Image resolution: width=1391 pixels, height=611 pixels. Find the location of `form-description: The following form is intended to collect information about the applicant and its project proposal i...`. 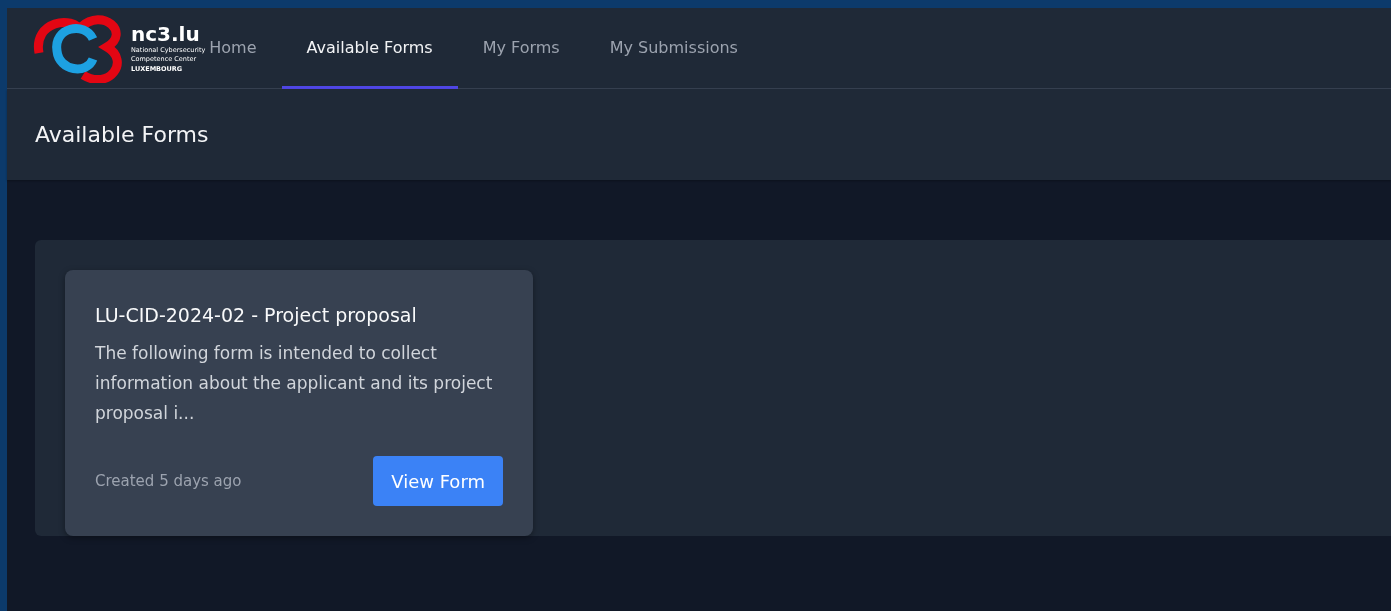

form-description: The following form is intended to collect information about the applicant and its project proposal i... is located at coordinates (294, 383).